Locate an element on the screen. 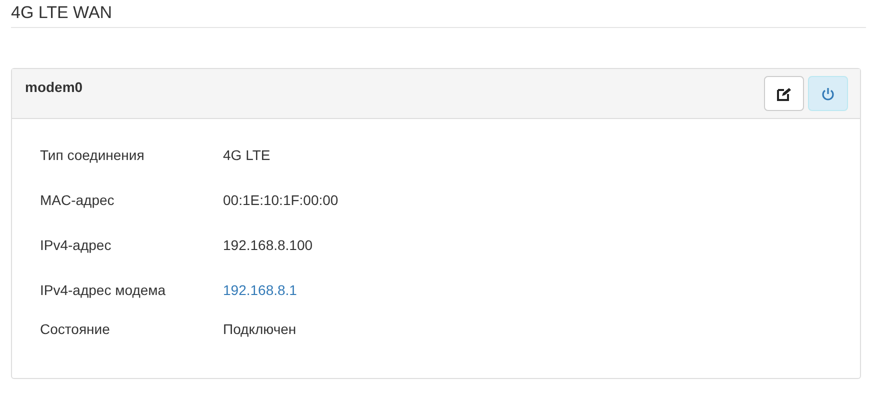 Image resolution: width=877 pixels, height=405 pixels. field-value: 192.168.8.100 is located at coordinates (268, 245).